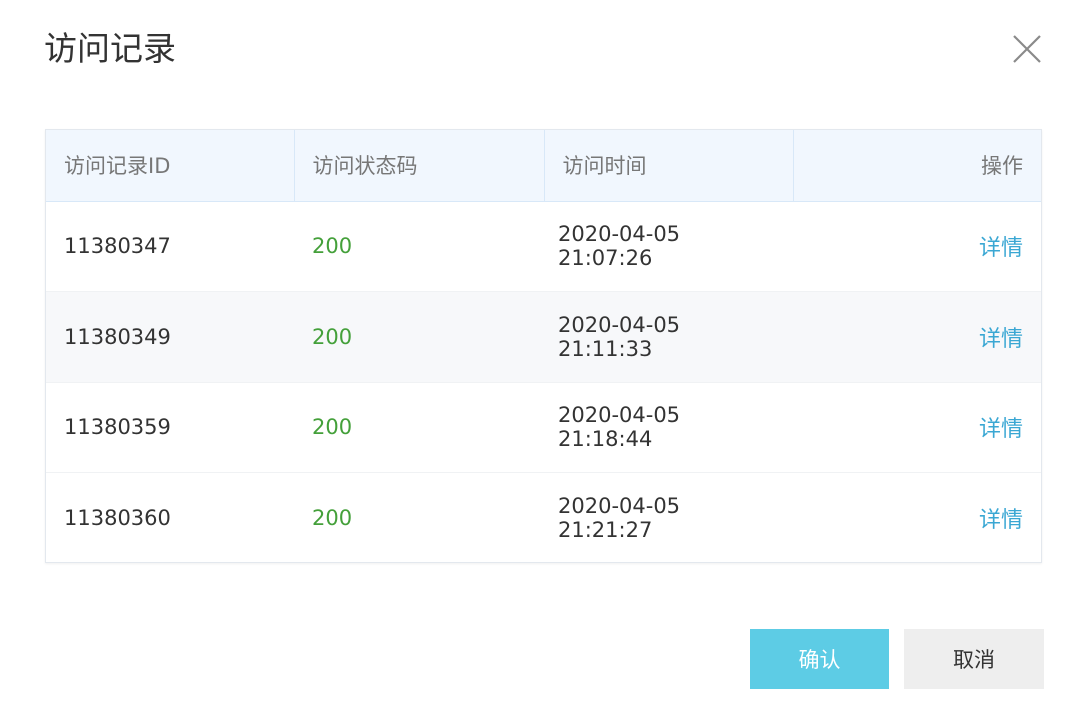 This screenshot has height=723, width=1080. I want to click on close-icon, so click(1027, 49).